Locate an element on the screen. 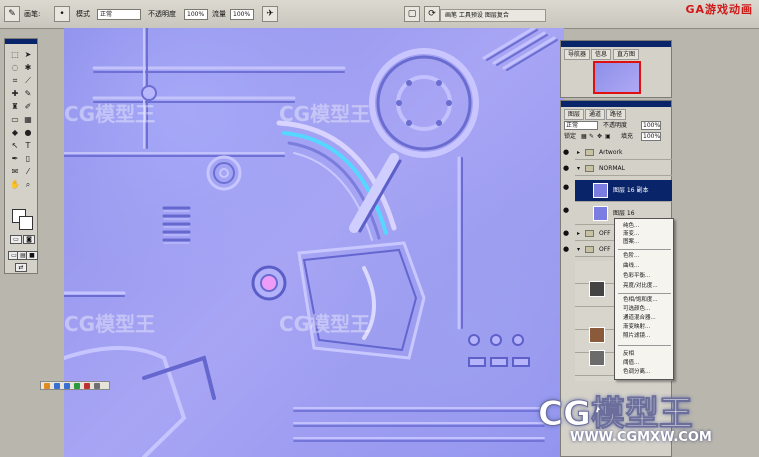 The image size is (759, 457). airbrush-icon: ✈ is located at coordinates (270, 14).